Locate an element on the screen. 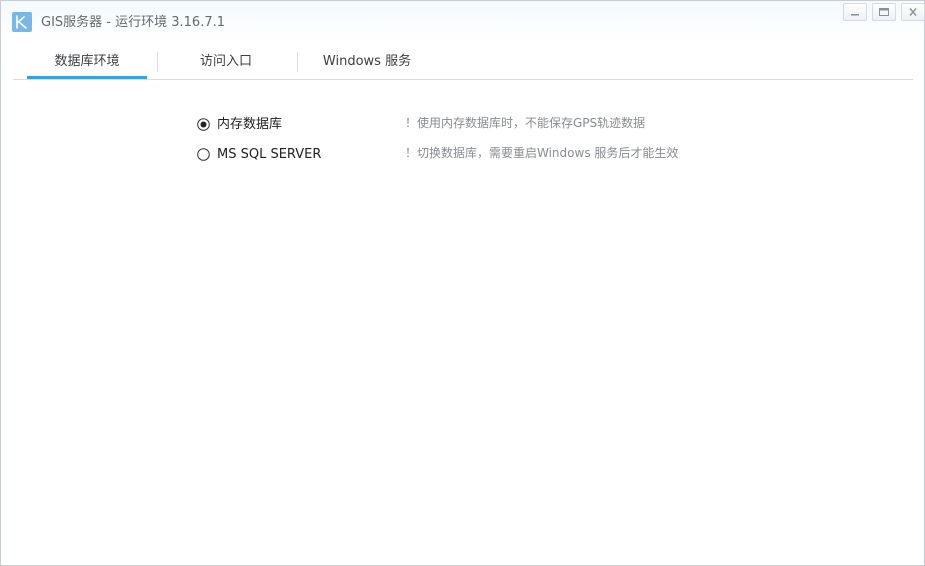 This screenshot has height=566, width=925. radio-unselected-icon is located at coordinates (203, 154).